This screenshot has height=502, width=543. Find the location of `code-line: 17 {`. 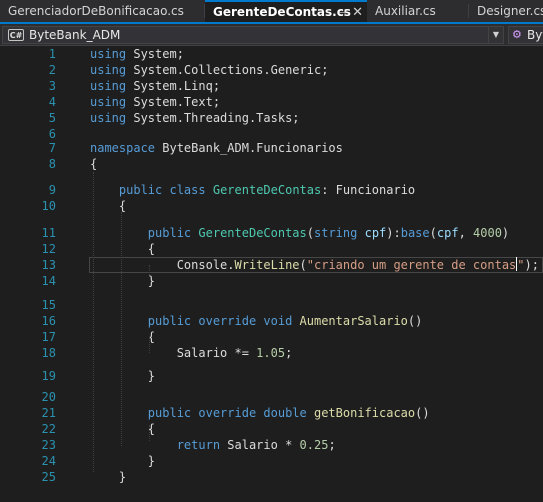

code-line: 17 { is located at coordinates (271, 337).